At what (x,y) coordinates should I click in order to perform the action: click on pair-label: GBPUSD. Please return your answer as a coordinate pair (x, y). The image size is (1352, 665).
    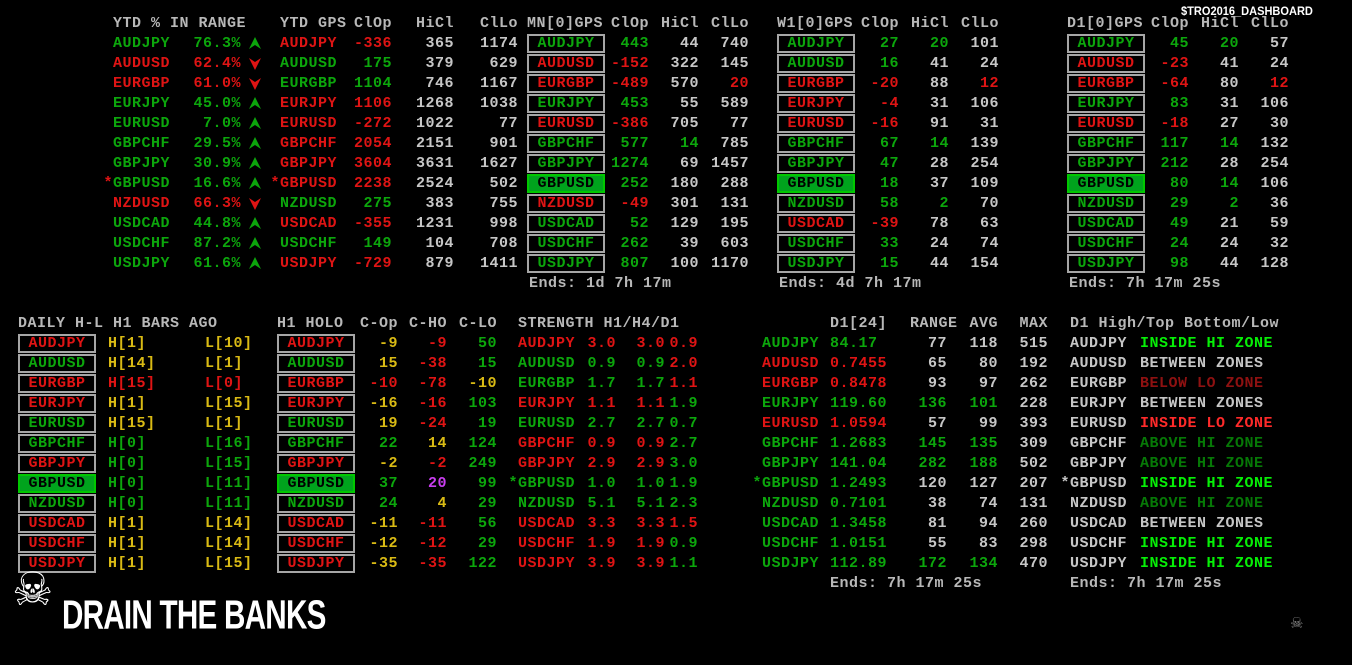
    Looking at the image, I should click on (316, 483).